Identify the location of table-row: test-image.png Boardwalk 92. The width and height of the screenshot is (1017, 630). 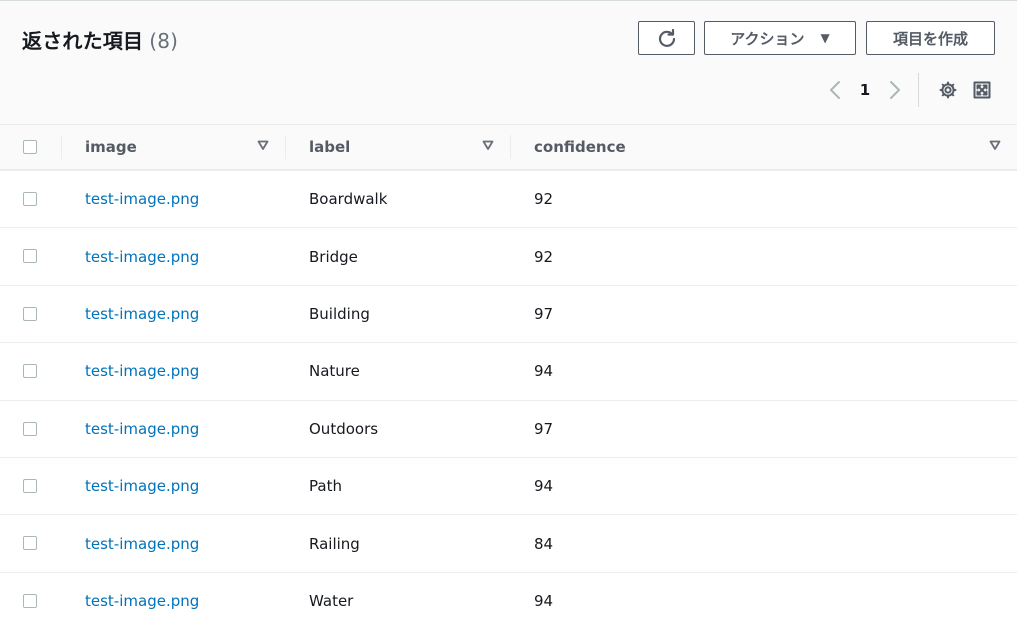
(508, 200).